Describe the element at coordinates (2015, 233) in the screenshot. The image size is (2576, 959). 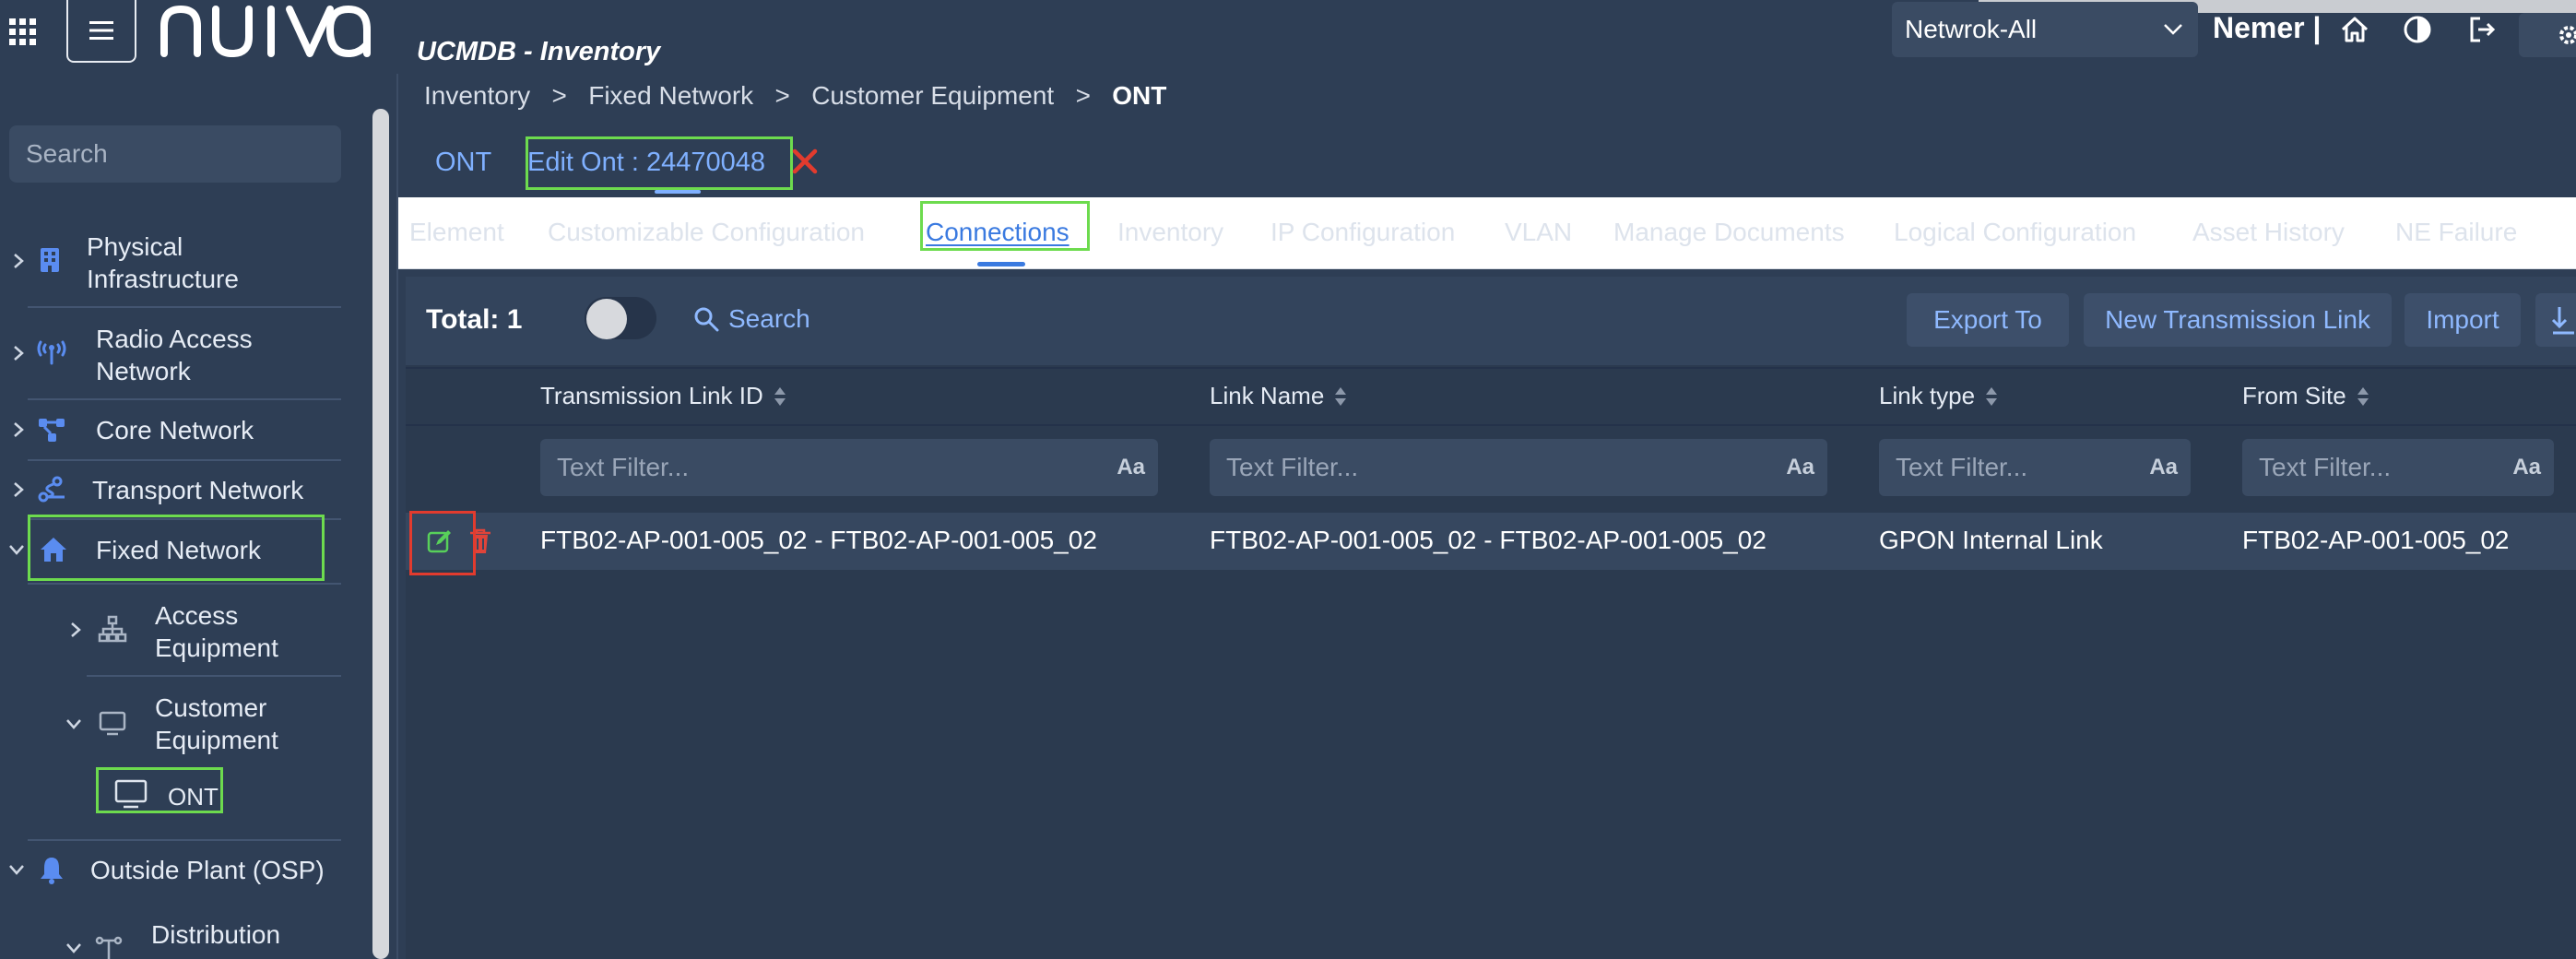
I see `subtab-logical-configuration: Logical Configuration` at that location.